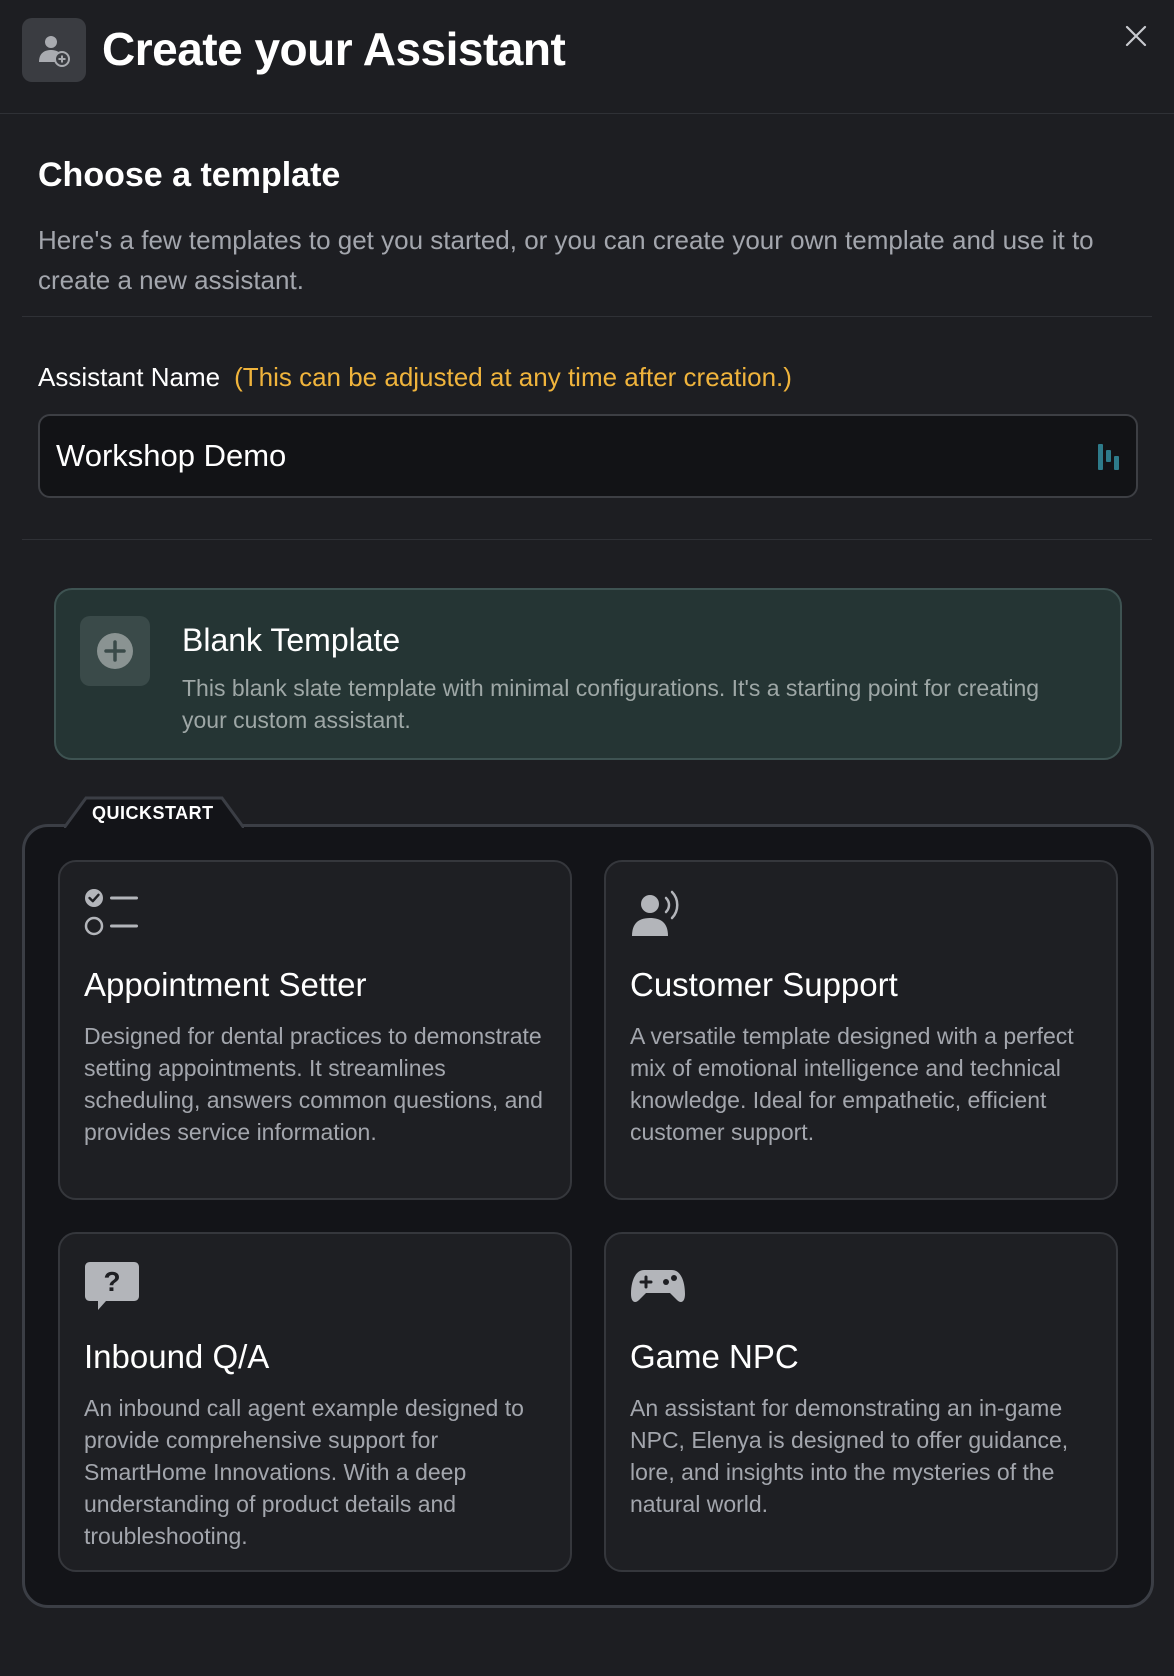 Image resolution: width=1174 pixels, height=1676 pixels. I want to click on question-bubble-icon: ?, so click(112, 1286).